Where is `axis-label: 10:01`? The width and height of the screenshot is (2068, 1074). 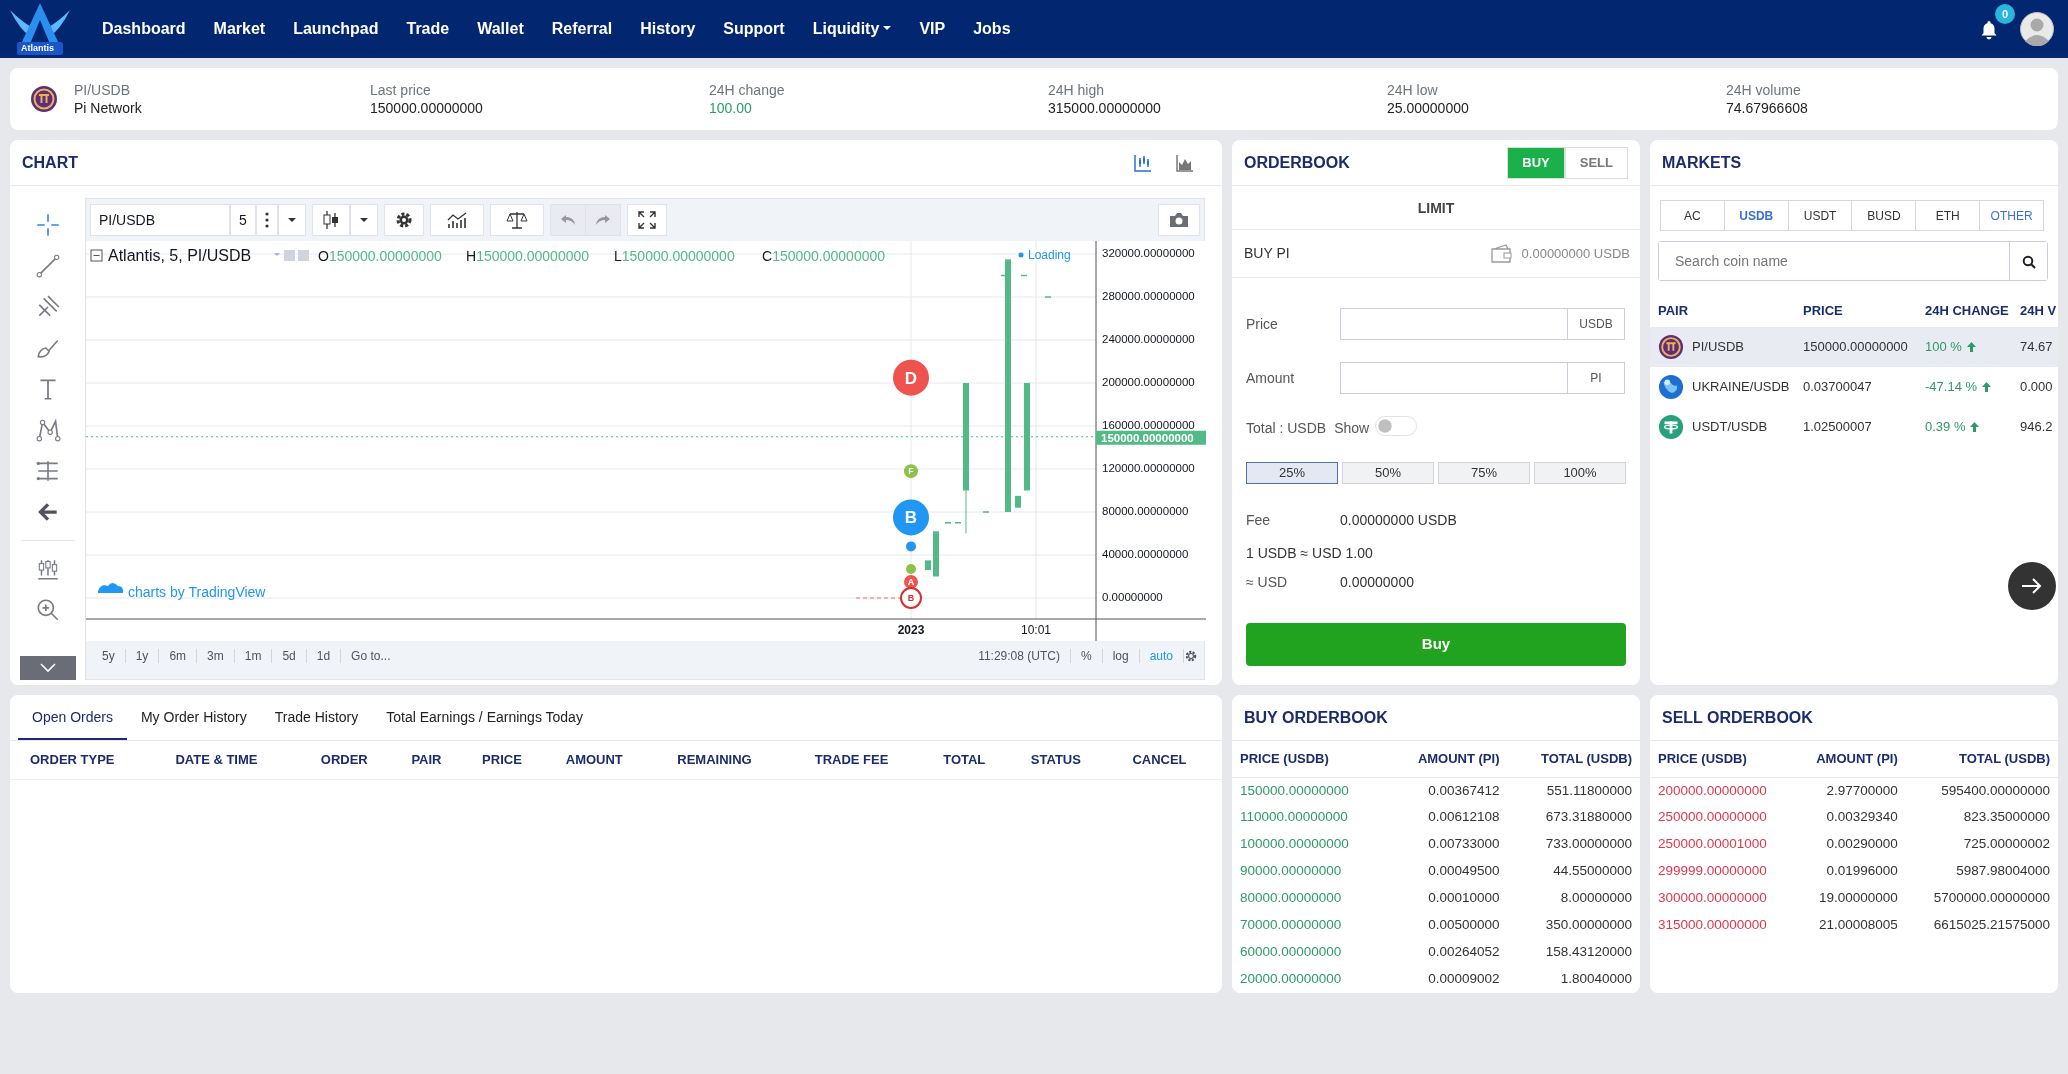
axis-label: 10:01 is located at coordinates (1036, 630).